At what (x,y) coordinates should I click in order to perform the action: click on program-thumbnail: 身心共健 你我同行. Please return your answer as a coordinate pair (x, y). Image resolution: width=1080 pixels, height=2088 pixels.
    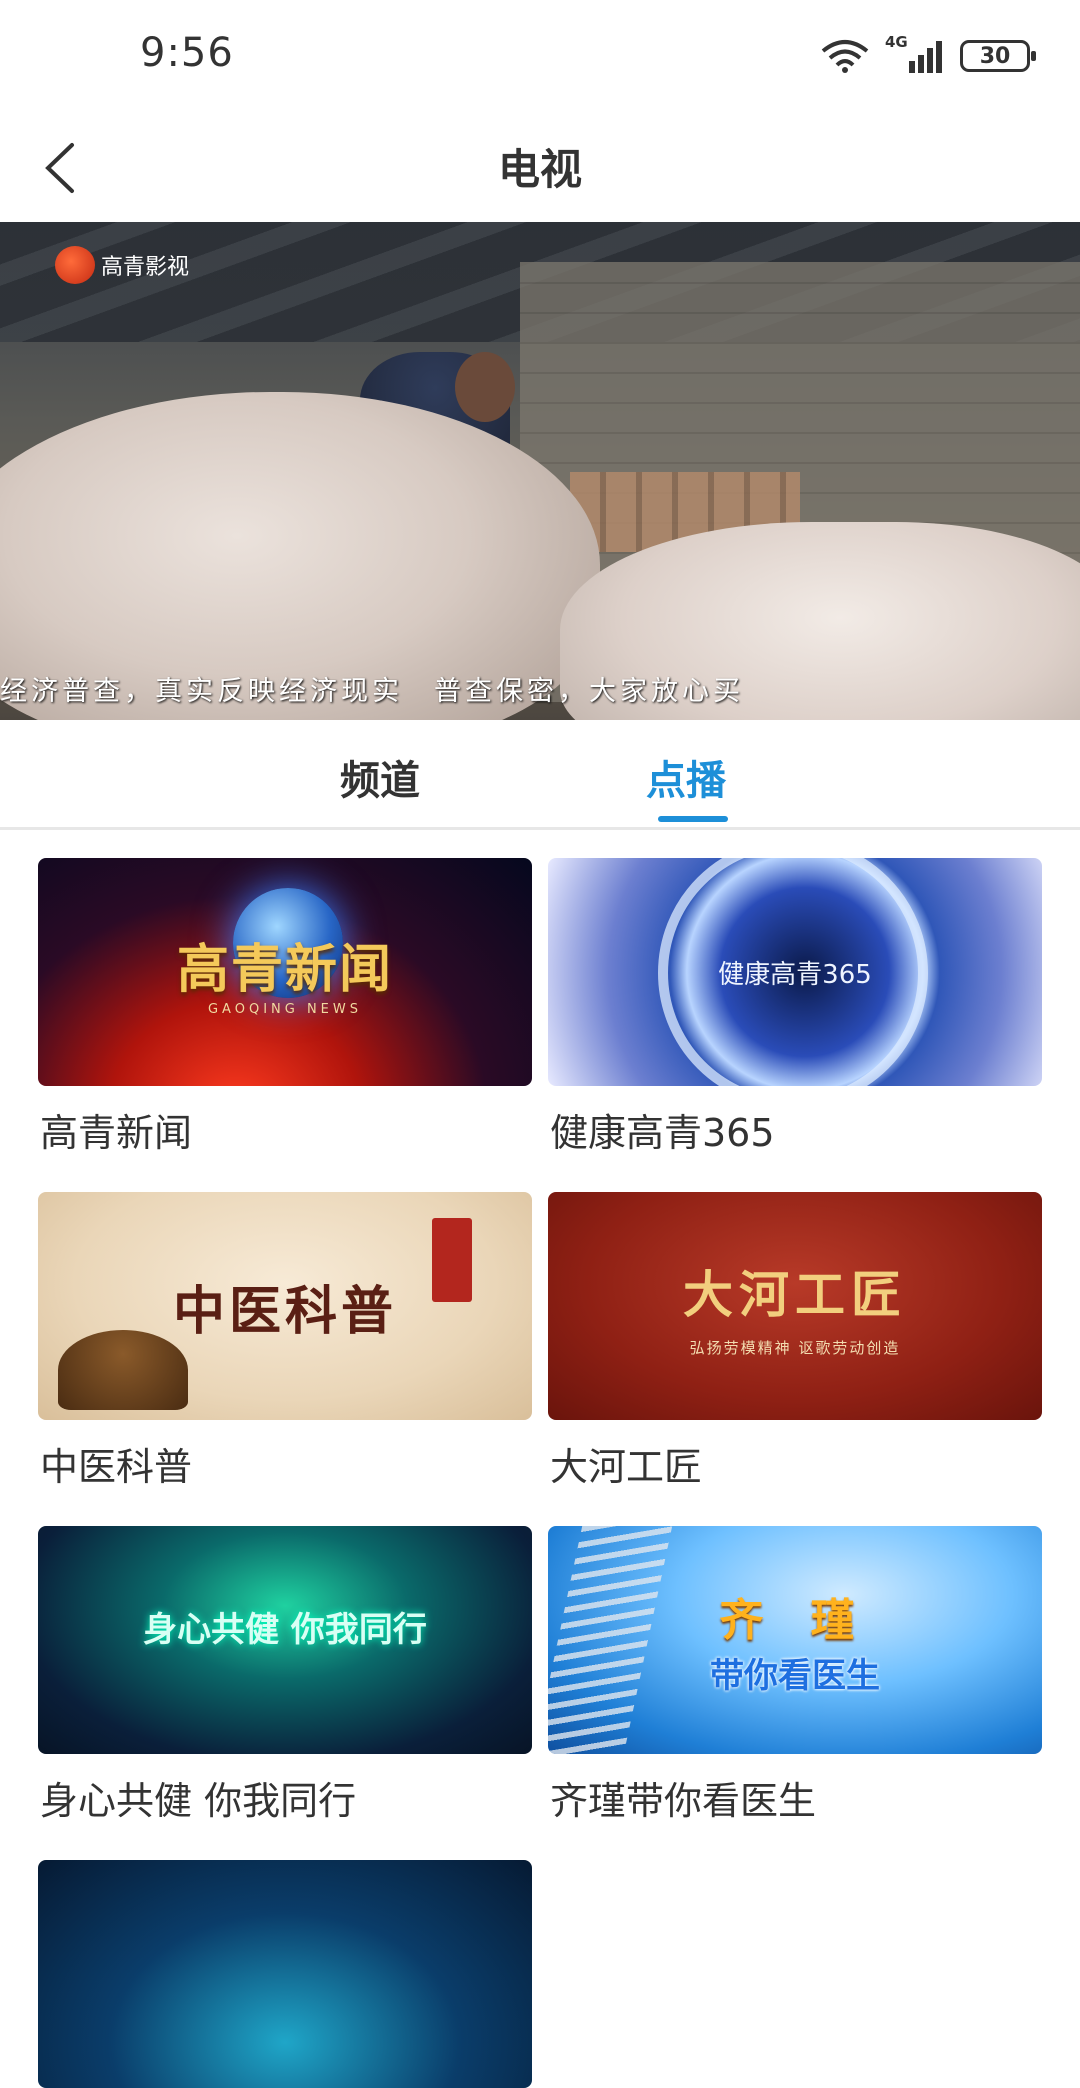
    Looking at the image, I should click on (285, 1640).